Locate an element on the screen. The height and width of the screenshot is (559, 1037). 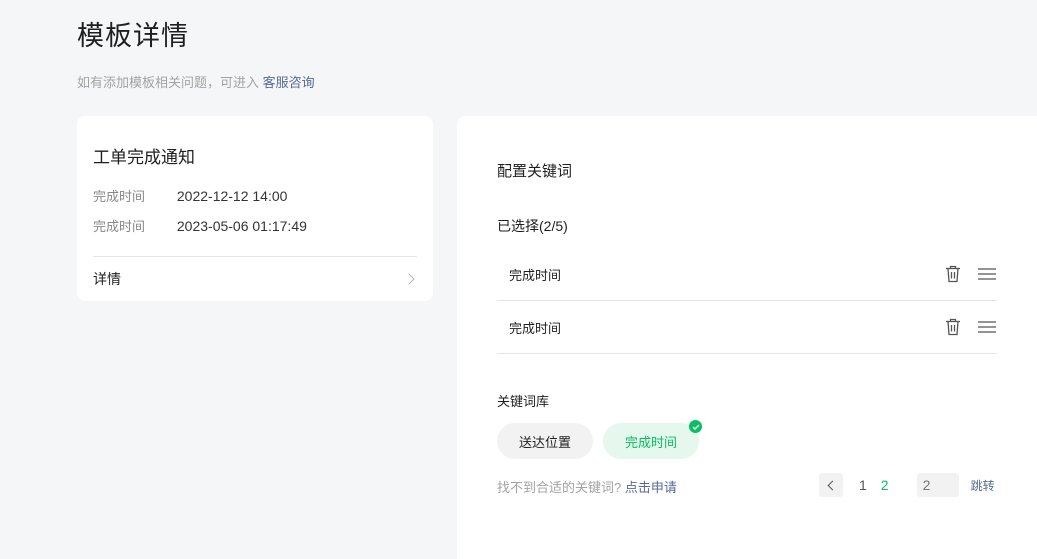
chevron-left-icon is located at coordinates (832, 485).